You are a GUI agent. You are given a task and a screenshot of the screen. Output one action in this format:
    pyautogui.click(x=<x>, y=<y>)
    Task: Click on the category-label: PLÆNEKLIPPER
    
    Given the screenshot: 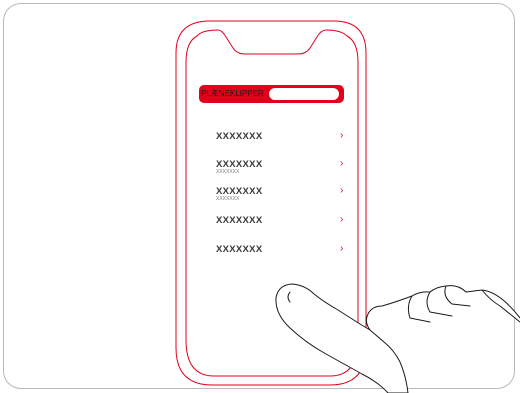 What is the action you would take?
    pyautogui.click(x=232, y=93)
    